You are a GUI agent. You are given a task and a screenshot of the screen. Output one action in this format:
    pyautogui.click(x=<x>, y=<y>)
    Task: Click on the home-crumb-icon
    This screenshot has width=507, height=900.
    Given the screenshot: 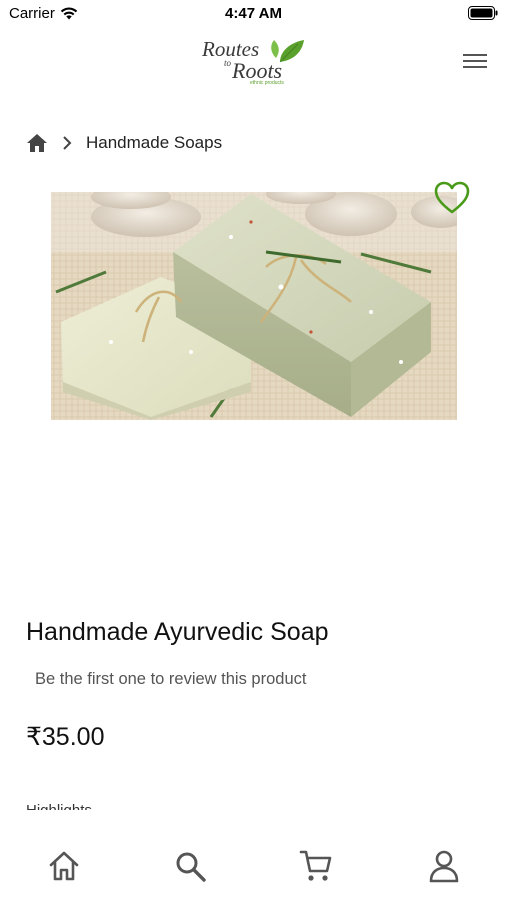 What is the action you would take?
    pyautogui.click(x=37, y=143)
    